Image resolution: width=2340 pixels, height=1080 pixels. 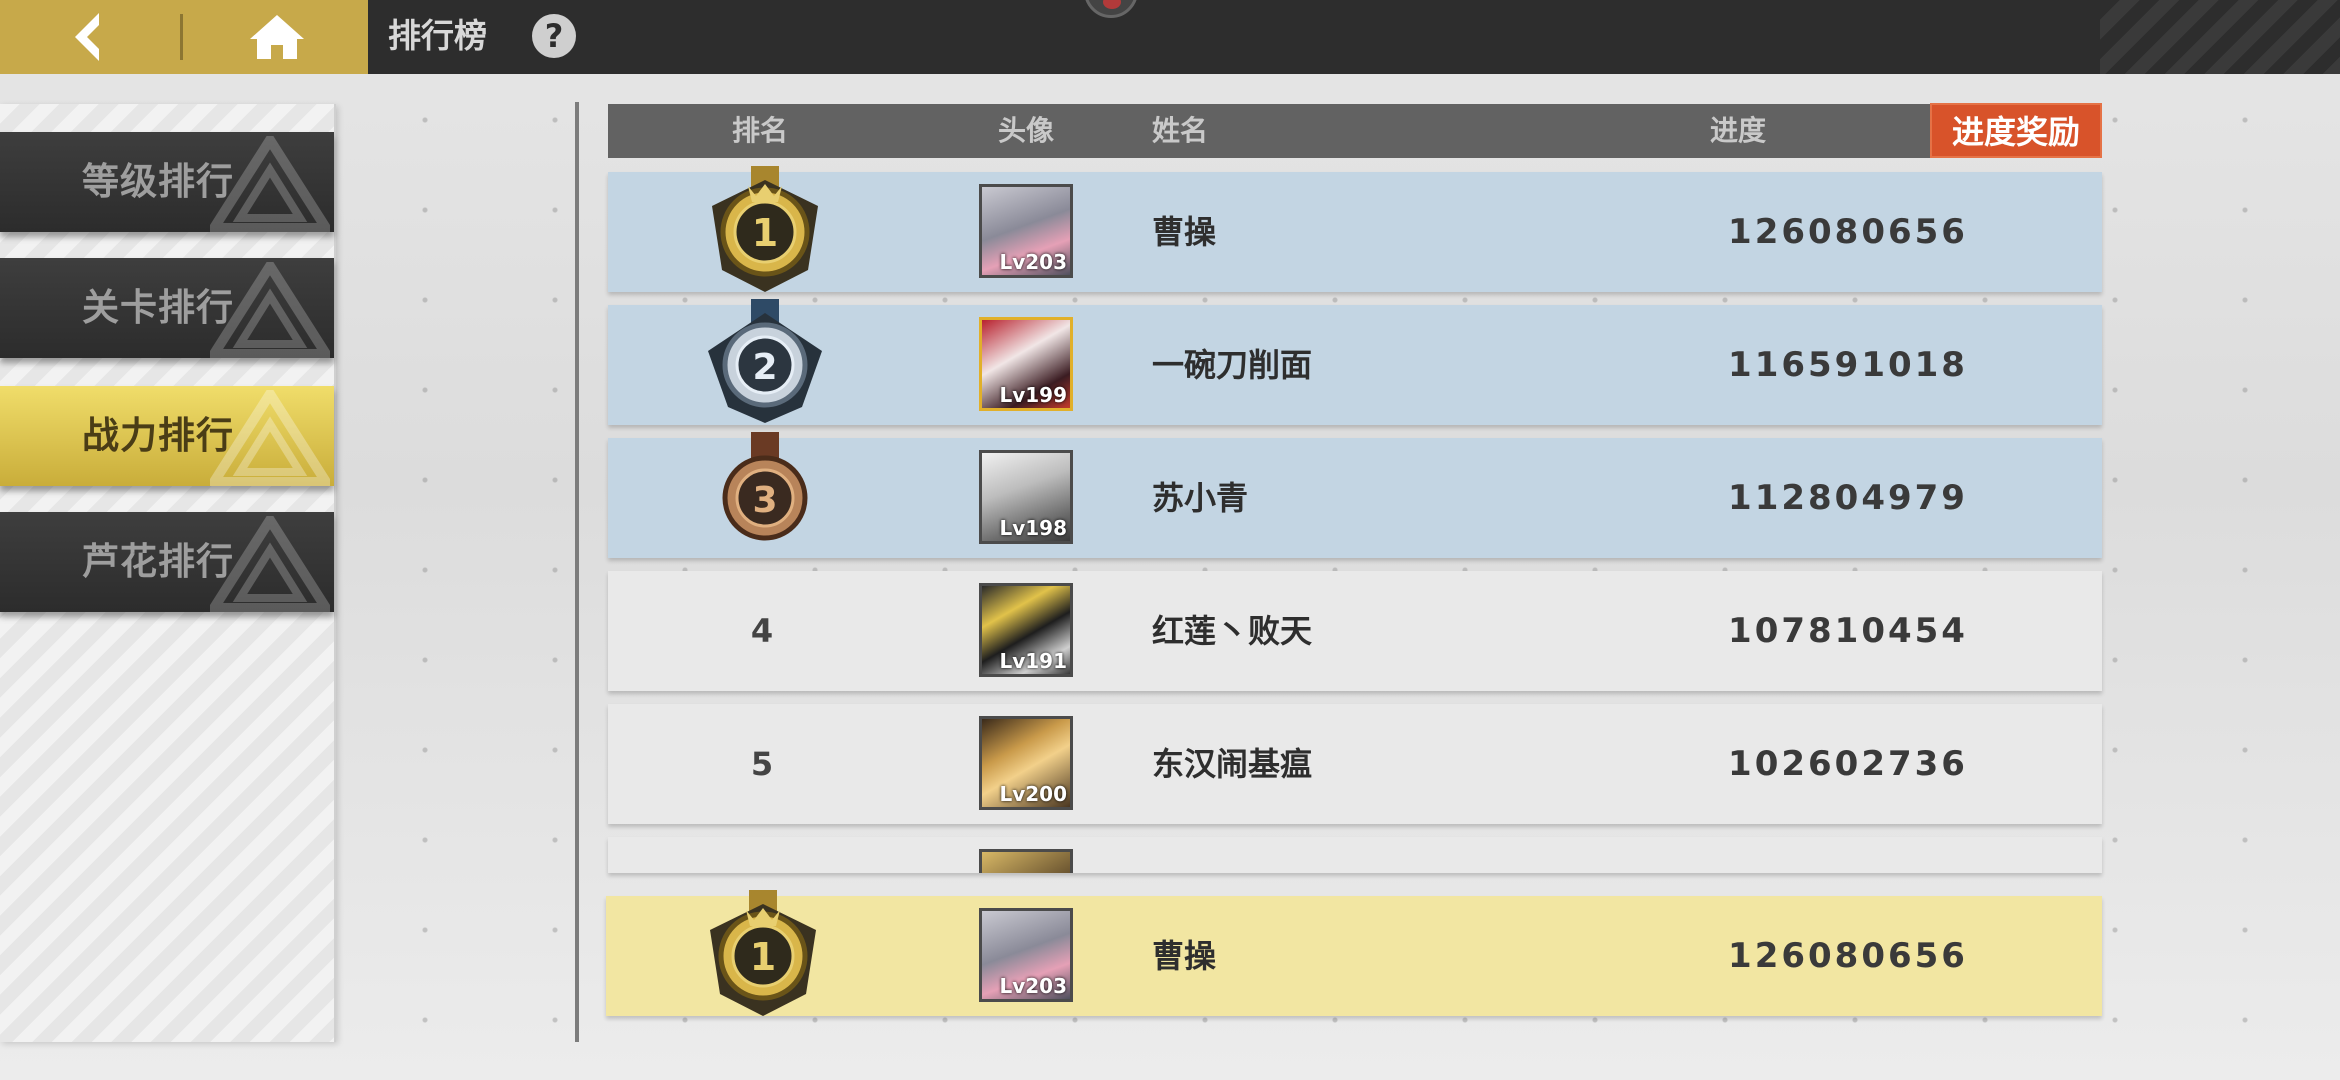 What do you see at coordinates (1033, 528) in the screenshot?
I see `level-badge: Lv198` at bounding box center [1033, 528].